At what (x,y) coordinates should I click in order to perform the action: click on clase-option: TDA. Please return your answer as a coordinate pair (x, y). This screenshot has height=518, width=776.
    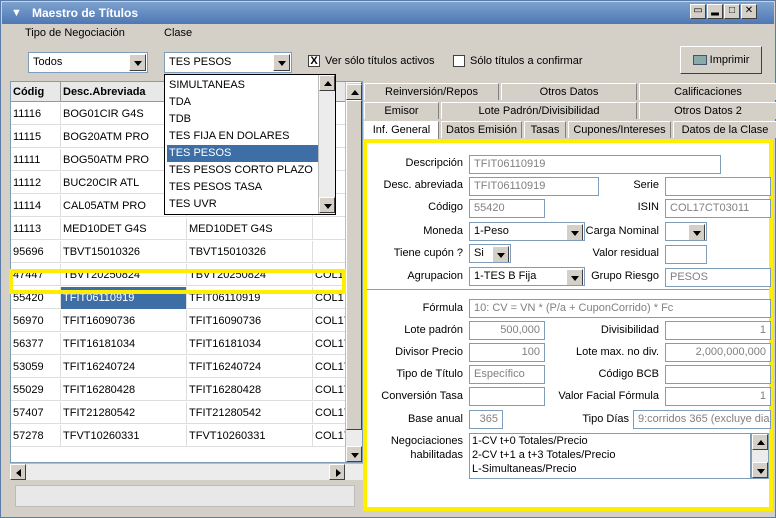
    Looking at the image, I should click on (243, 102).